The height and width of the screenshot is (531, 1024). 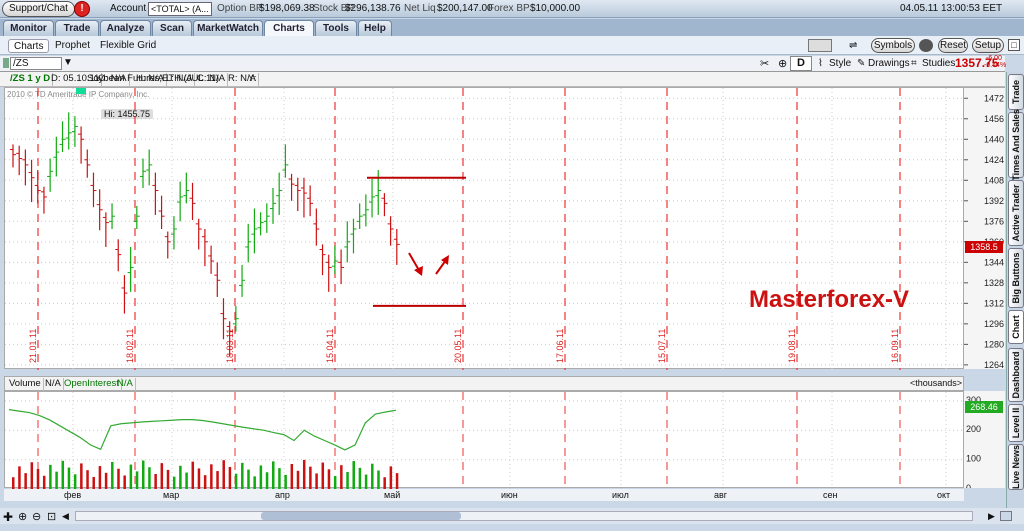 What do you see at coordinates (984, 247) in the screenshot?
I see `current-price-tag: 1358.5` at bounding box center [984, 247].